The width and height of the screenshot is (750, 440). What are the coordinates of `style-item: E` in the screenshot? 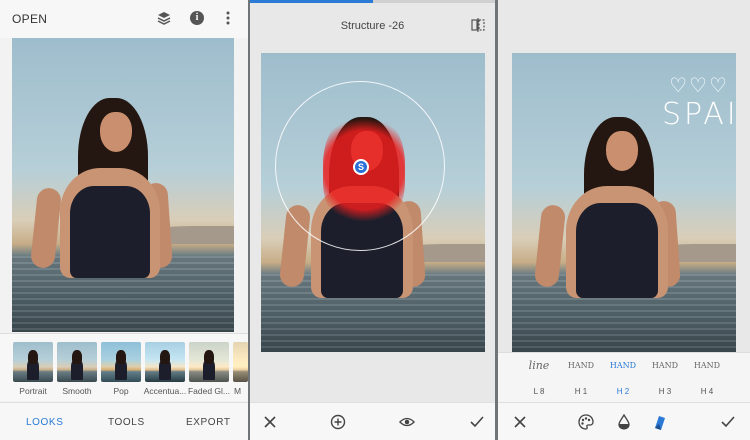 It's located at (506, 379).